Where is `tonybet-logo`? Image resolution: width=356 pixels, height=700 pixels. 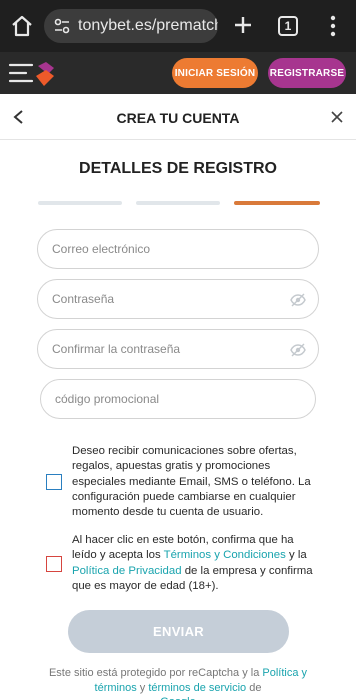 tonybet-logo is located at coordinates (45, 74).